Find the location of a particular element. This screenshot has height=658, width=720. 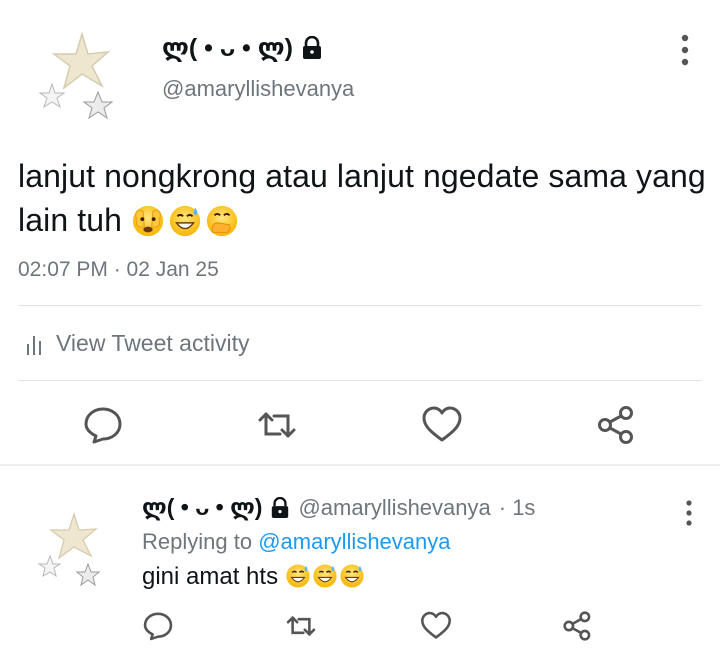

reply-body: gini amat hts is located at coordinates (210, 576).